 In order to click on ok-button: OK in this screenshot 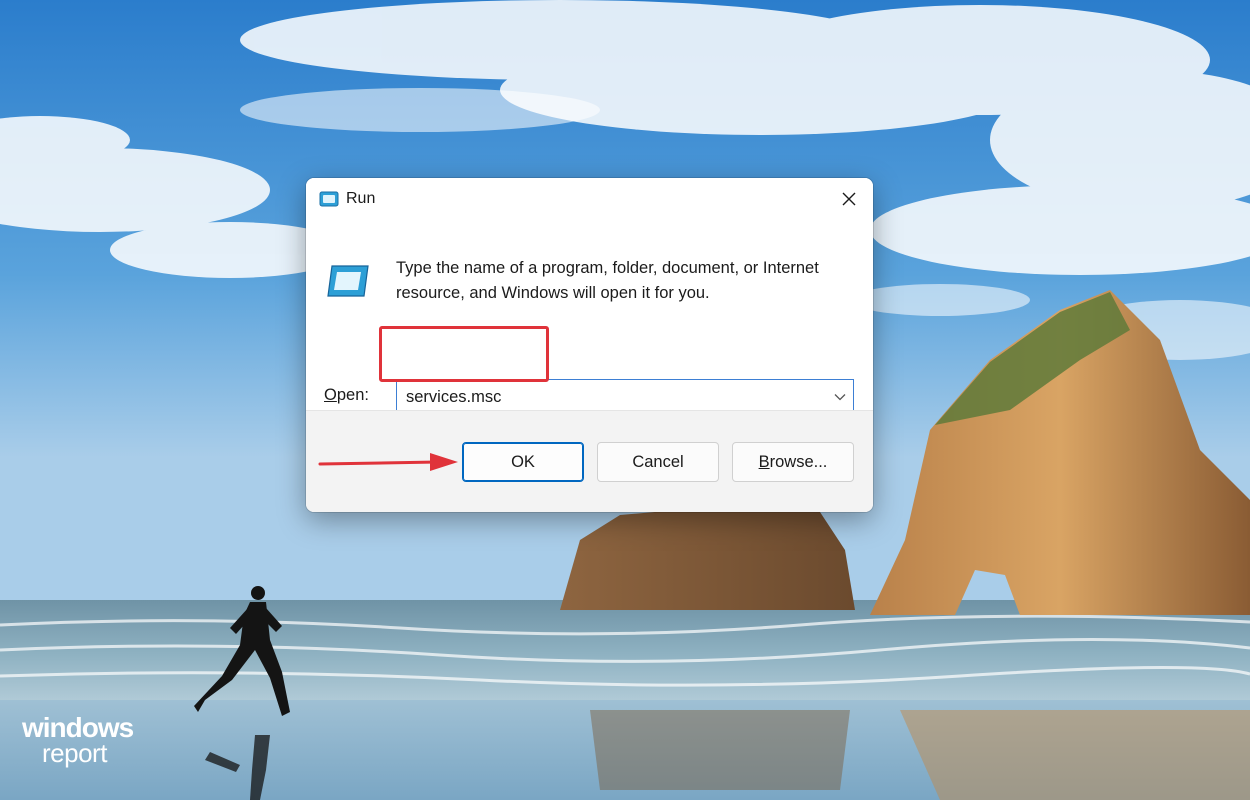, I will do `click(523, 462)`.